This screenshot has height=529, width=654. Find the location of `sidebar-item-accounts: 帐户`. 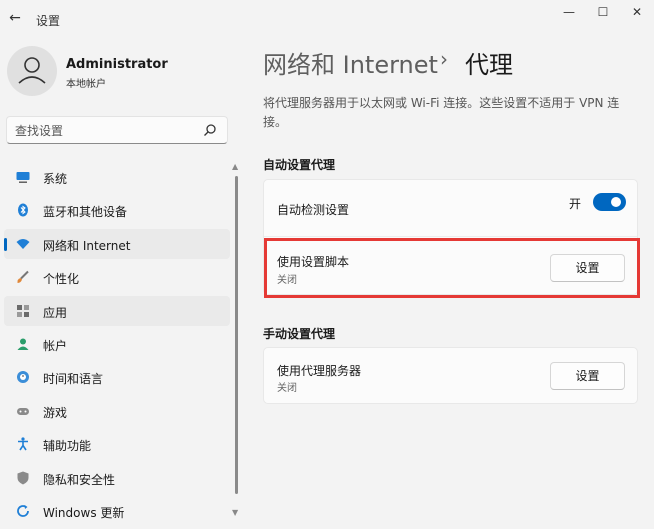

sidebar-item-accounts: 帐户 is located at coordinates (117, 344).